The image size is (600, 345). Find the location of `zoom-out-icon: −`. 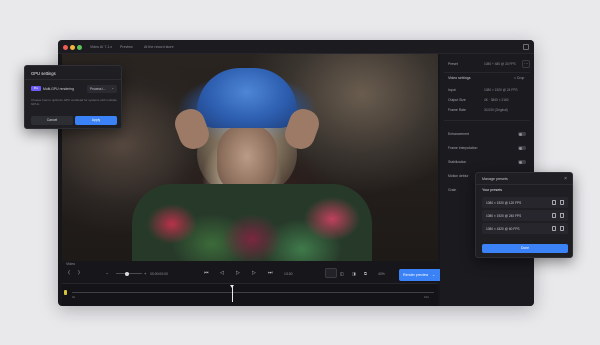

zoom-out-icon: − is located at coordinates (107, 273).